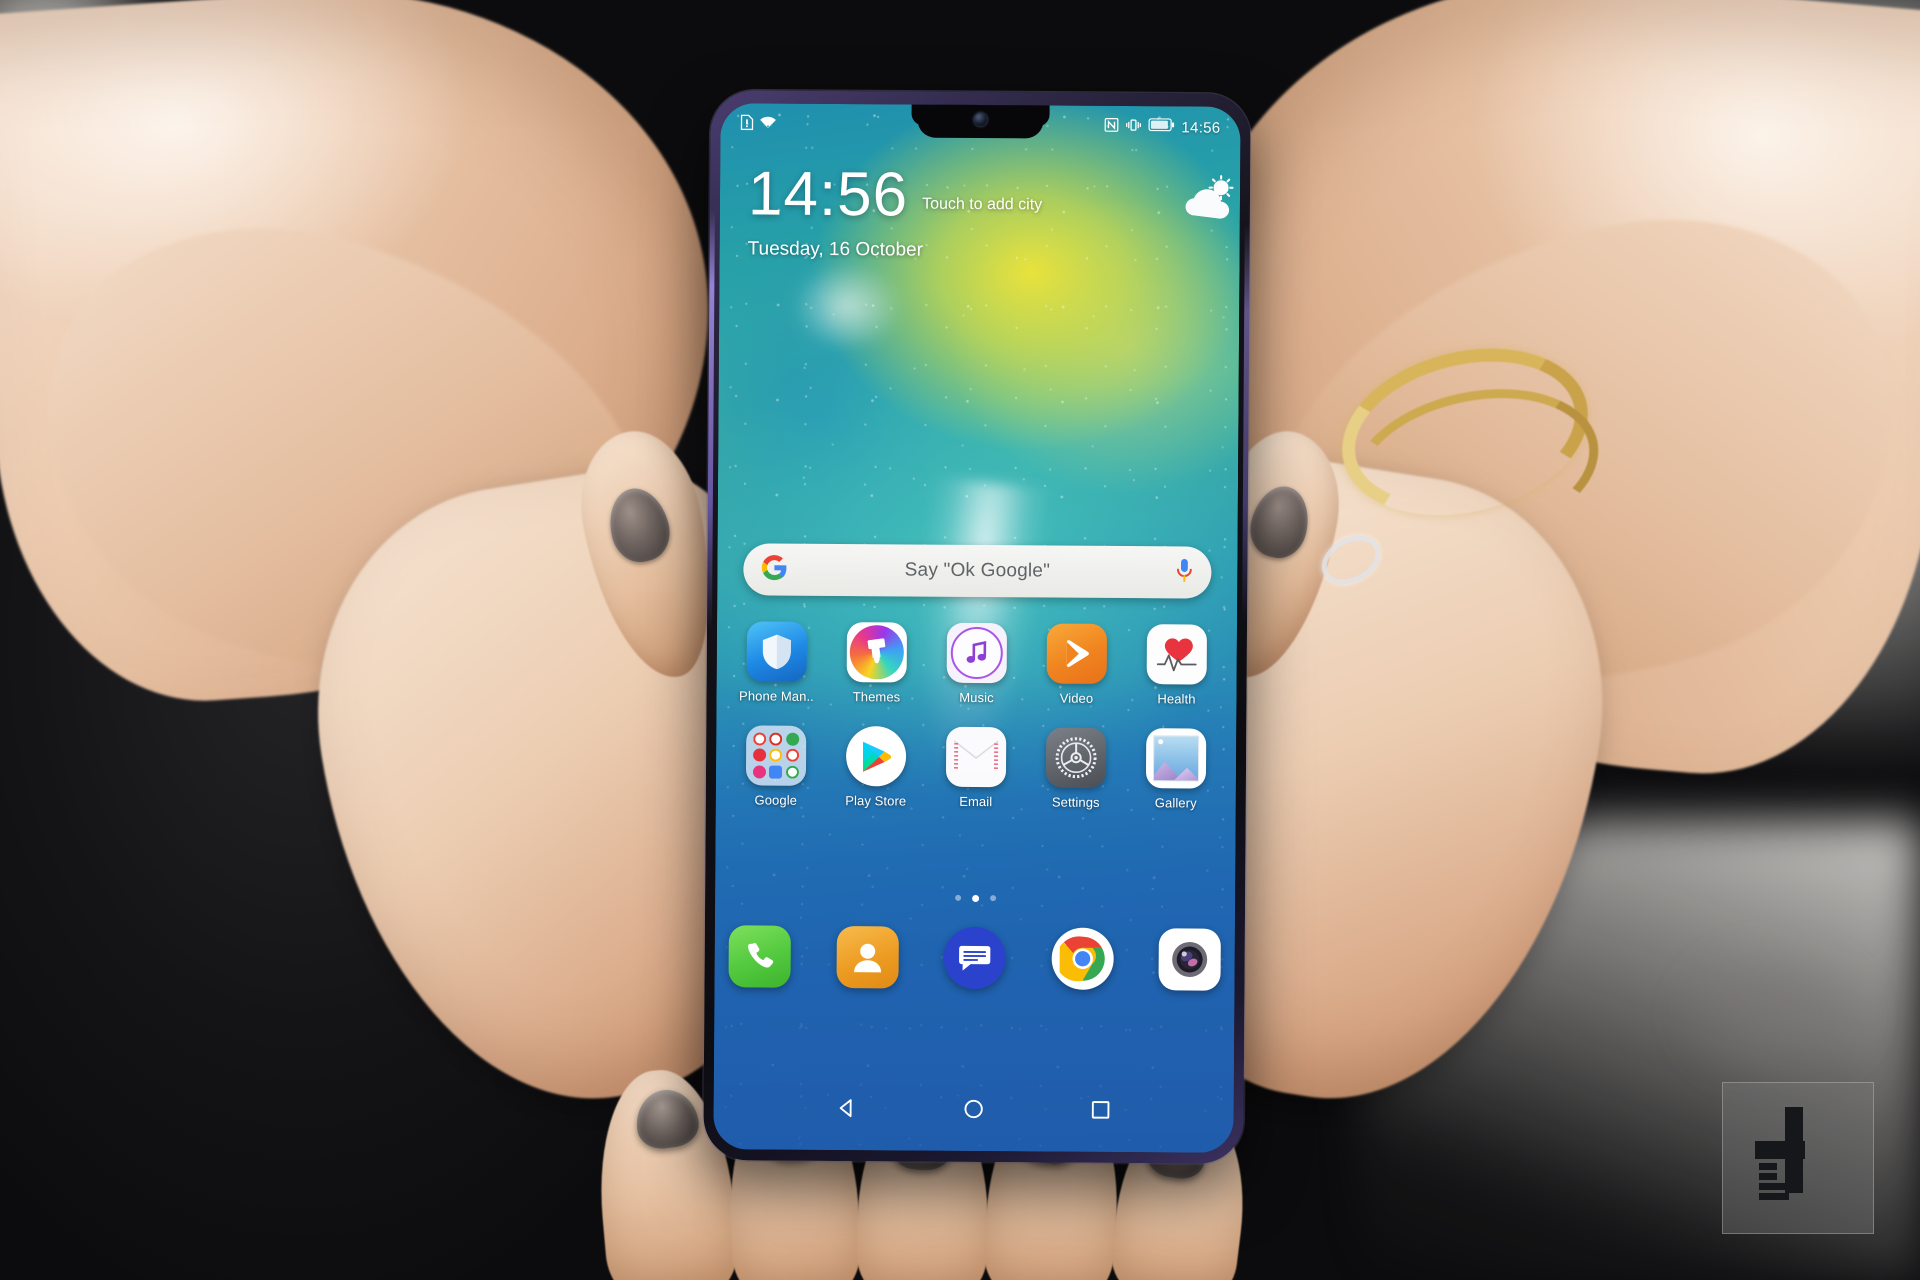  Describe the element at coordinates (776, 739) in the screenshot. I see `mini-gmail-icon` at that location.